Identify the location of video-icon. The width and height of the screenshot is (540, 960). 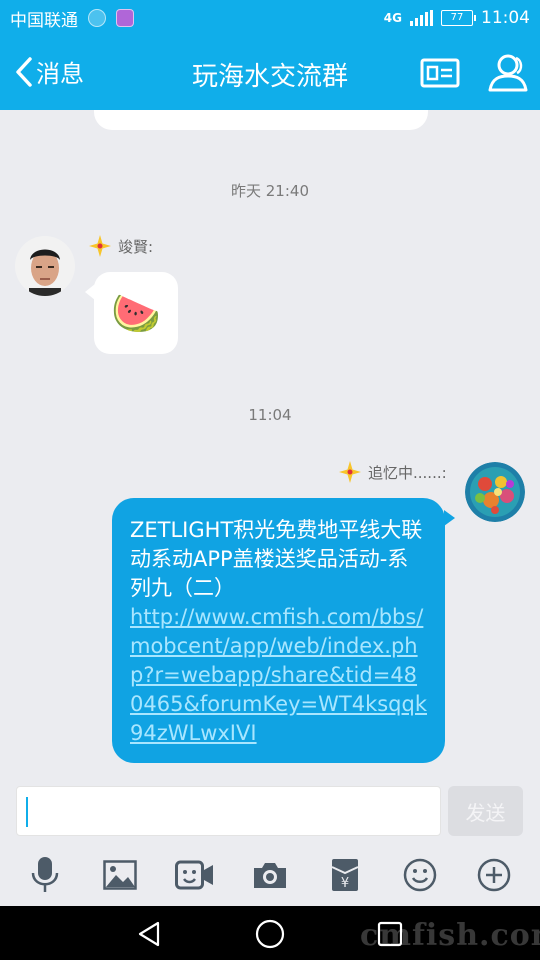
(194, 875).